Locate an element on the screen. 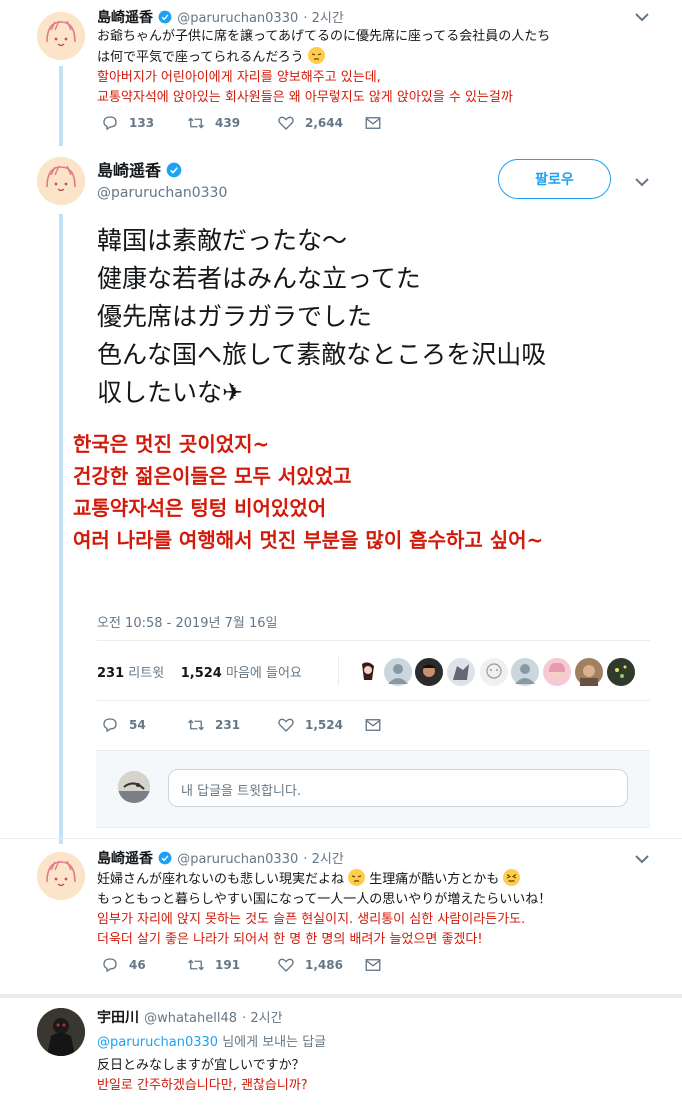 The width and height of the screenshot is (682, 1114). retweet-count: 439 is located at coordinates (228, 123).